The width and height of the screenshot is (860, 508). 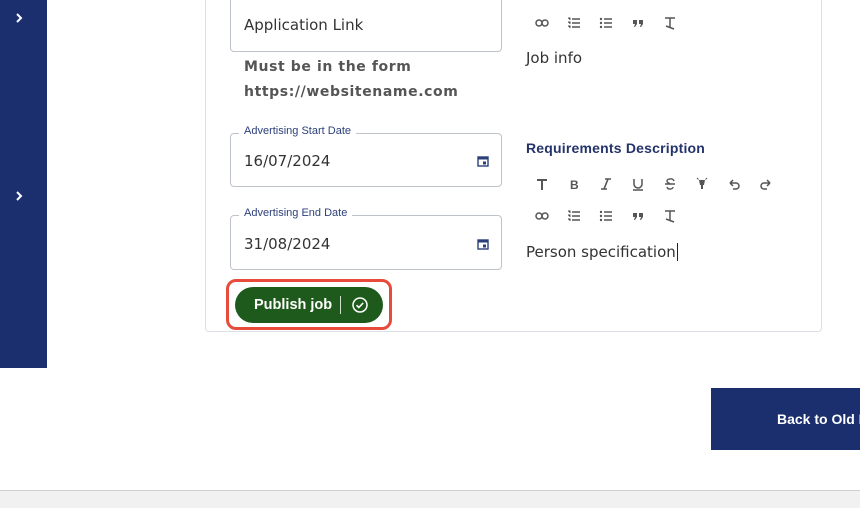 I want to click on link-format-hint: Must be in the form, so click(x=328, y=67).